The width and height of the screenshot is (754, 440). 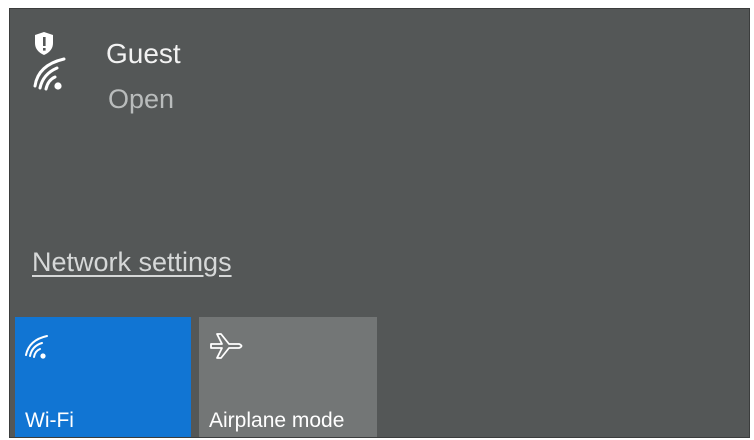 I want to click on wifi-toggle-tile: Wi-Fi, so click(x=103, y=377).